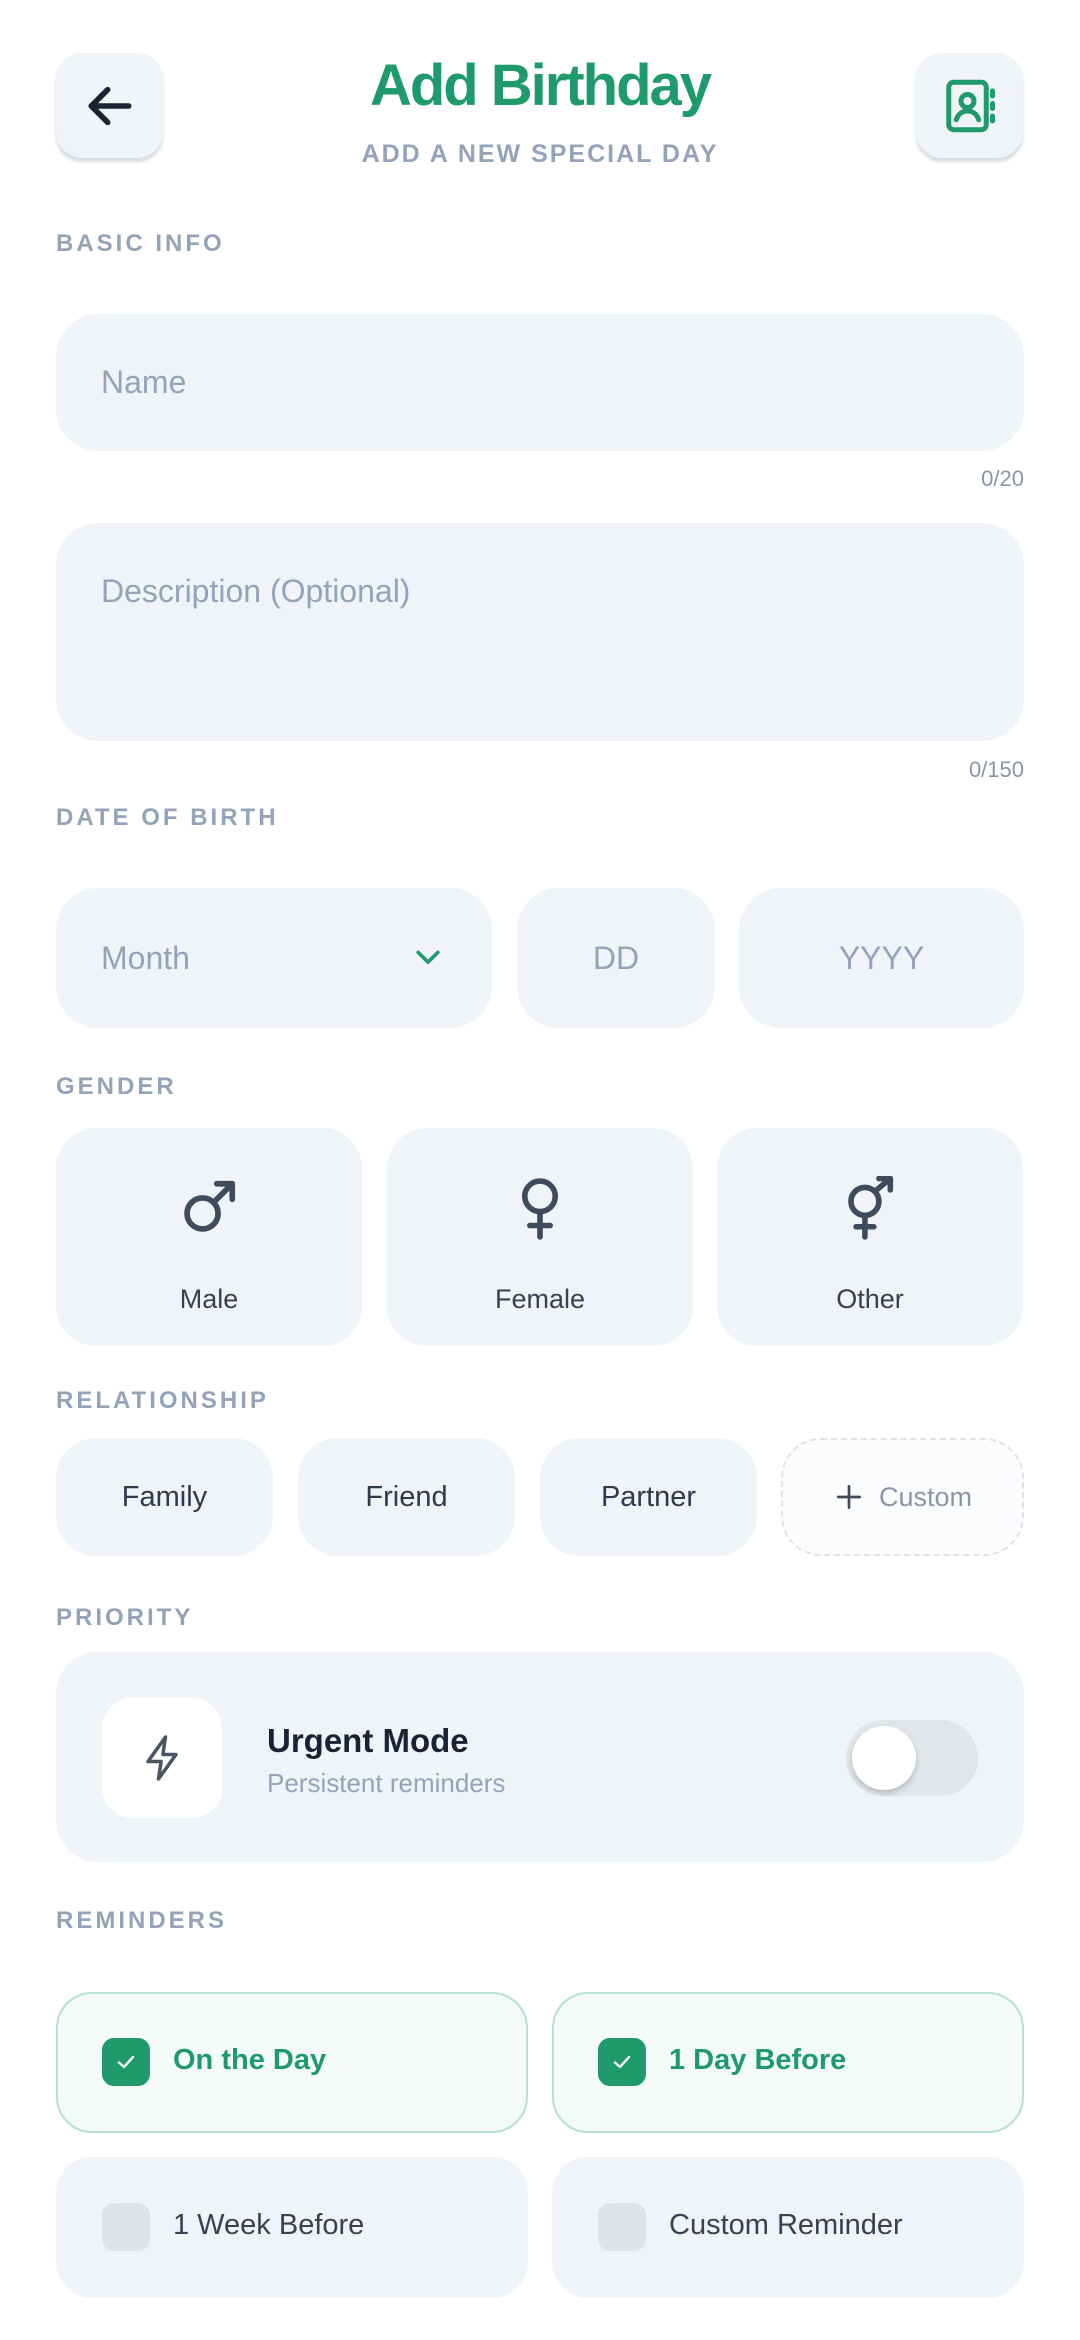 This screenshot has width=1080, height=2340. I want to click on reminder-on-the-day: On the Day, so click(292, 2062).